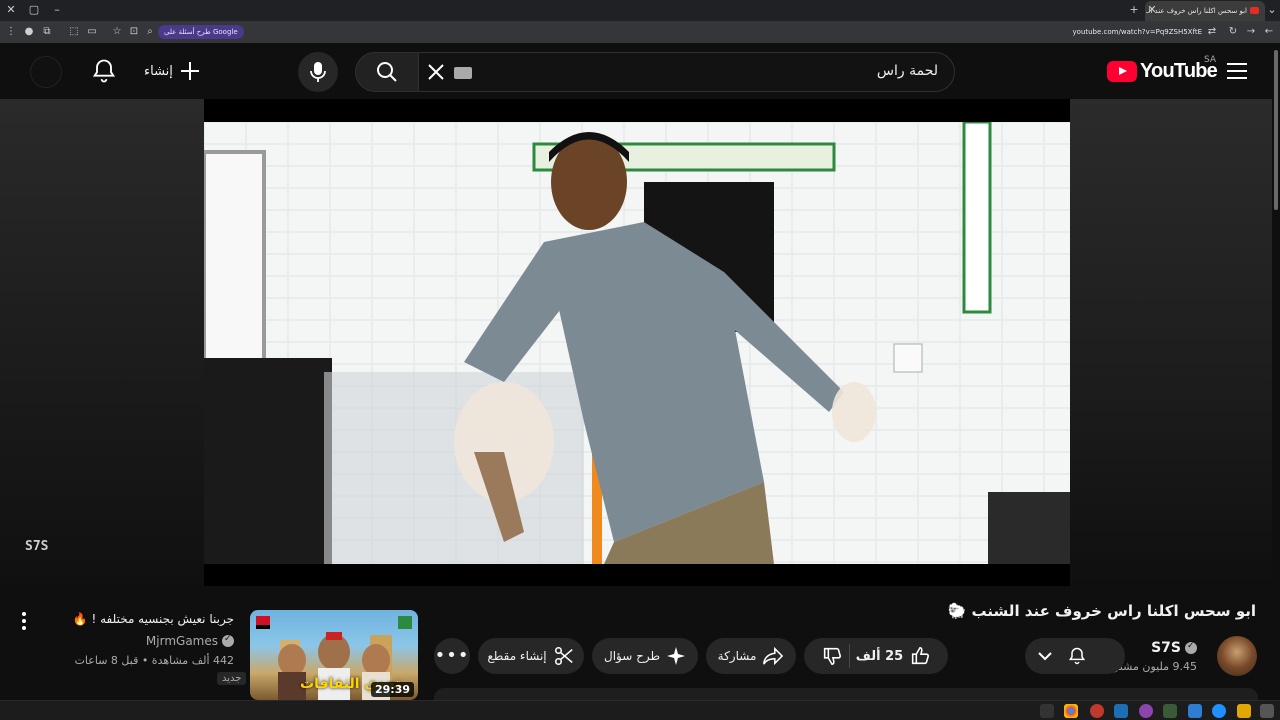  Describe the element at coordinates (640, 710) in the screenshot. I see `os-taskbar` at that location.